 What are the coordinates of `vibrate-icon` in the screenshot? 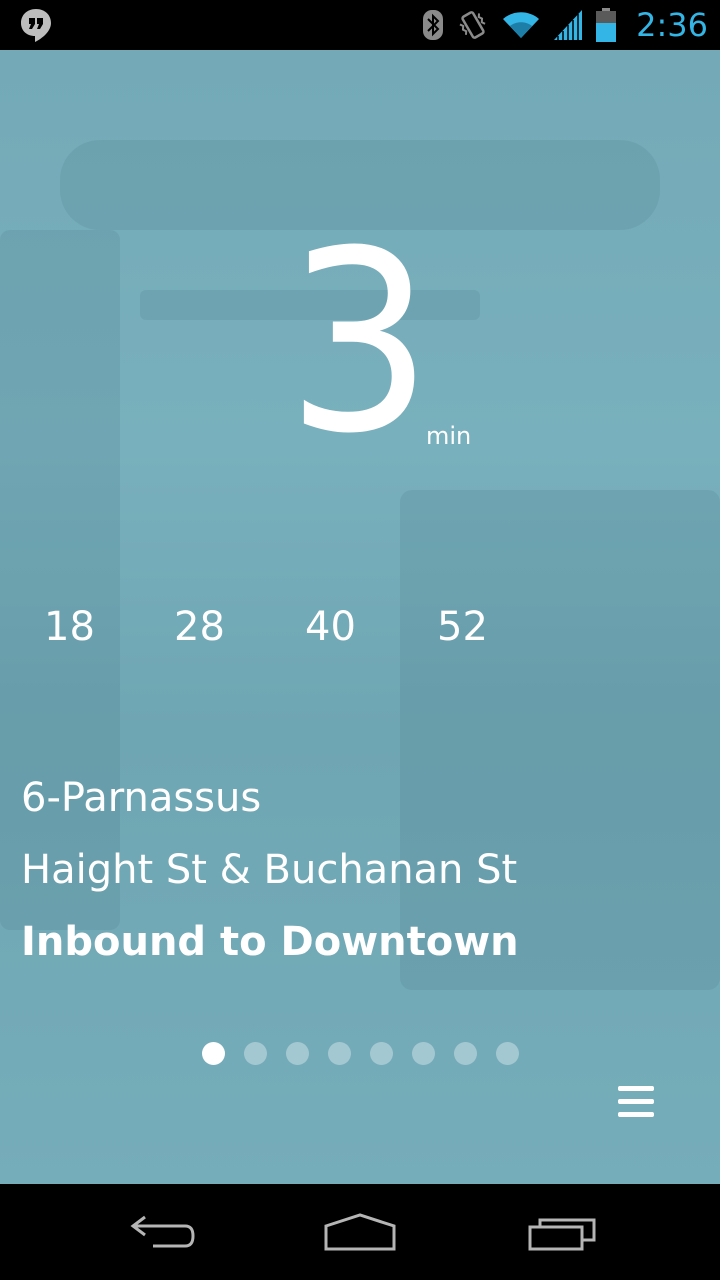 It's located at (472, 25).